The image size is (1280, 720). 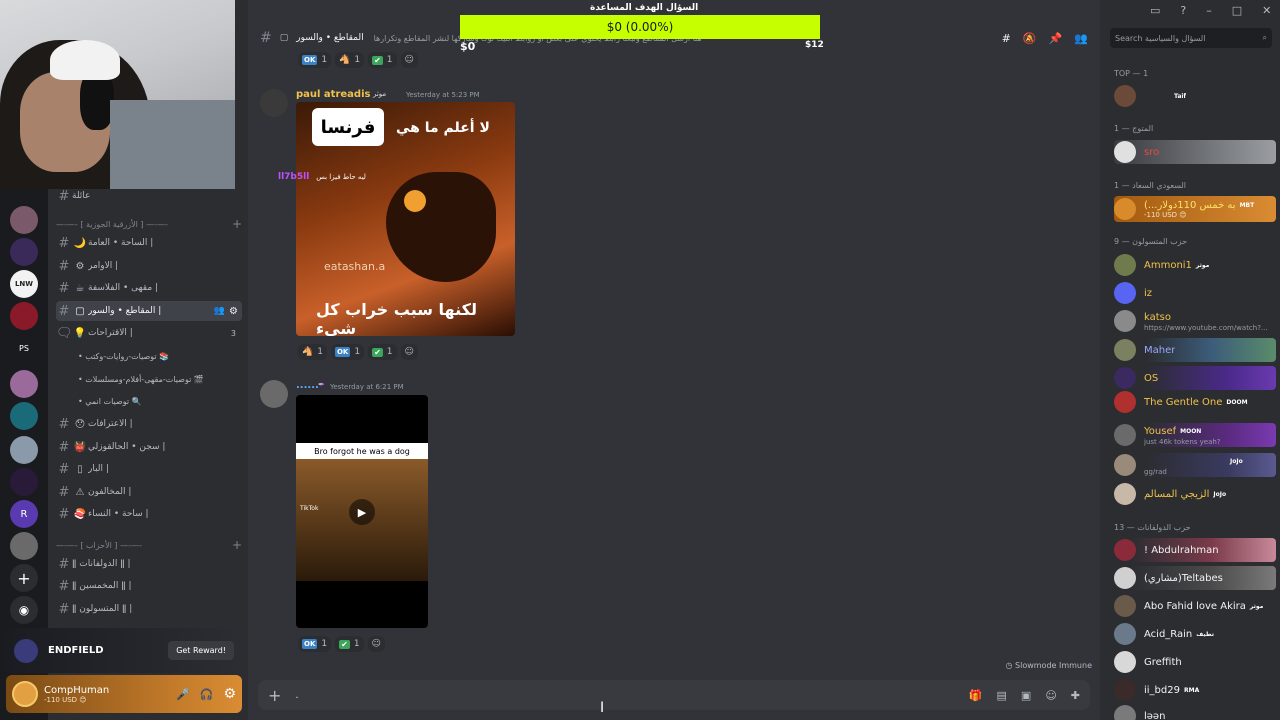 What do you see at coordinates (149, 243) in the screenshot?
I see `channel-item: # 🌙 الساحة • العامة |` at bounding box center [149, 243].